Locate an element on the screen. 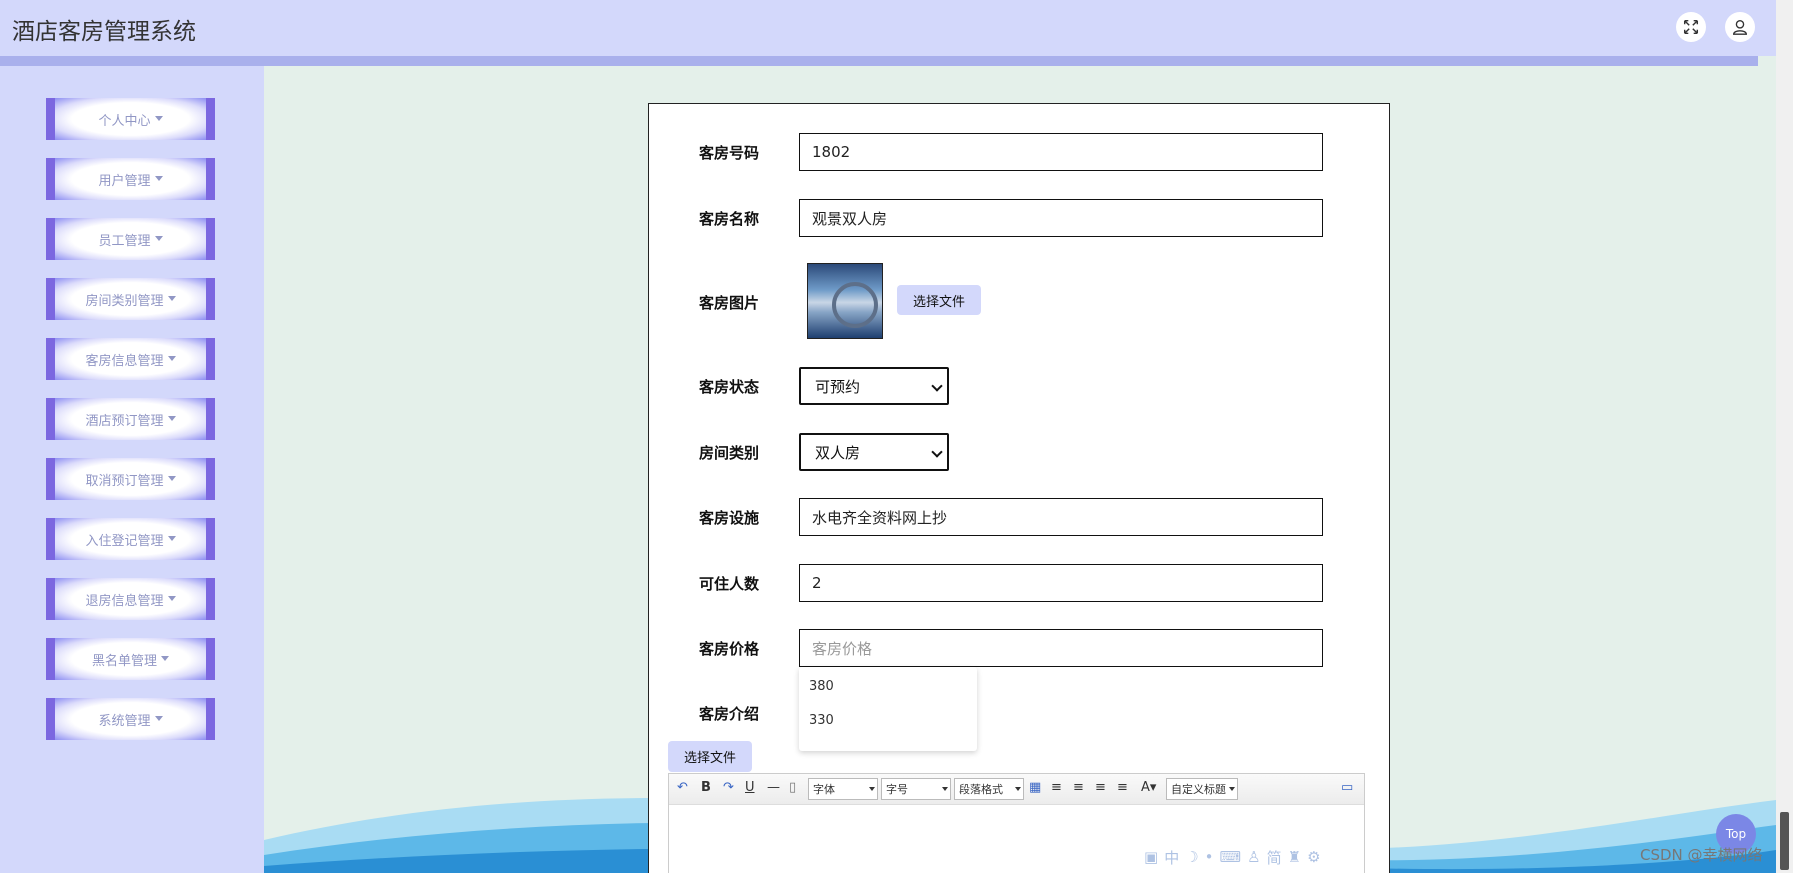 The image size is (1793, 873). page-scrollbar is located at coordinates (1784, 436).